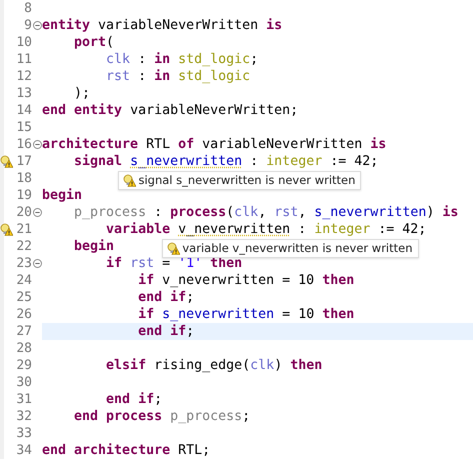  What do you see at coordinates (23, 127) in the screenshot?
I see `line-number: 15` at bounding box center [23, 127].